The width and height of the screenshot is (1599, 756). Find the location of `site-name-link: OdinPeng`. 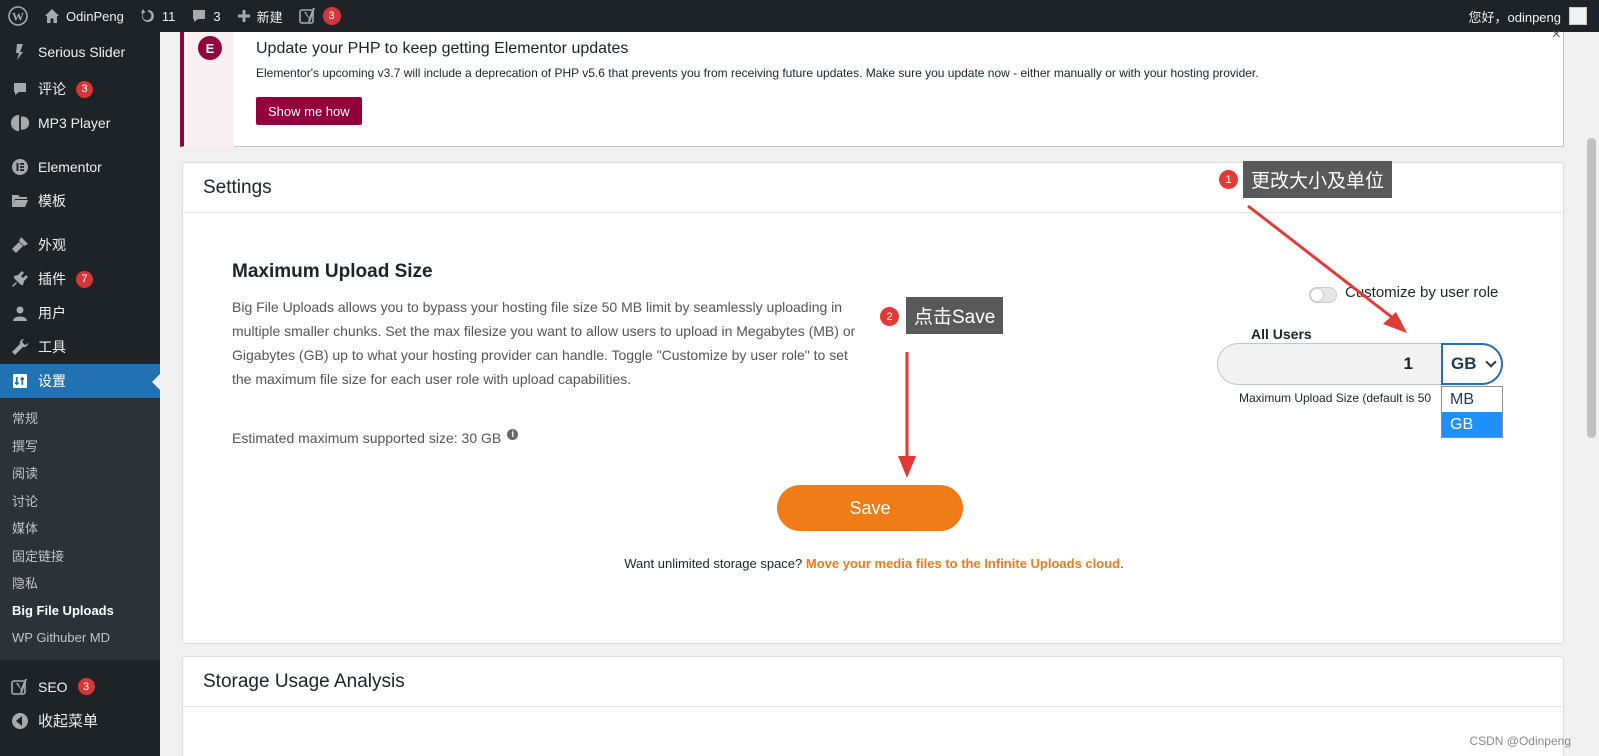

site-name-link: OdinPeng is located at coordinates (84, 16).